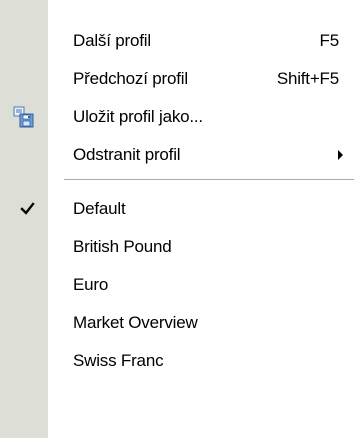  I want to click on menu-item-shortcut: Shift+F5, so click(307, 78).